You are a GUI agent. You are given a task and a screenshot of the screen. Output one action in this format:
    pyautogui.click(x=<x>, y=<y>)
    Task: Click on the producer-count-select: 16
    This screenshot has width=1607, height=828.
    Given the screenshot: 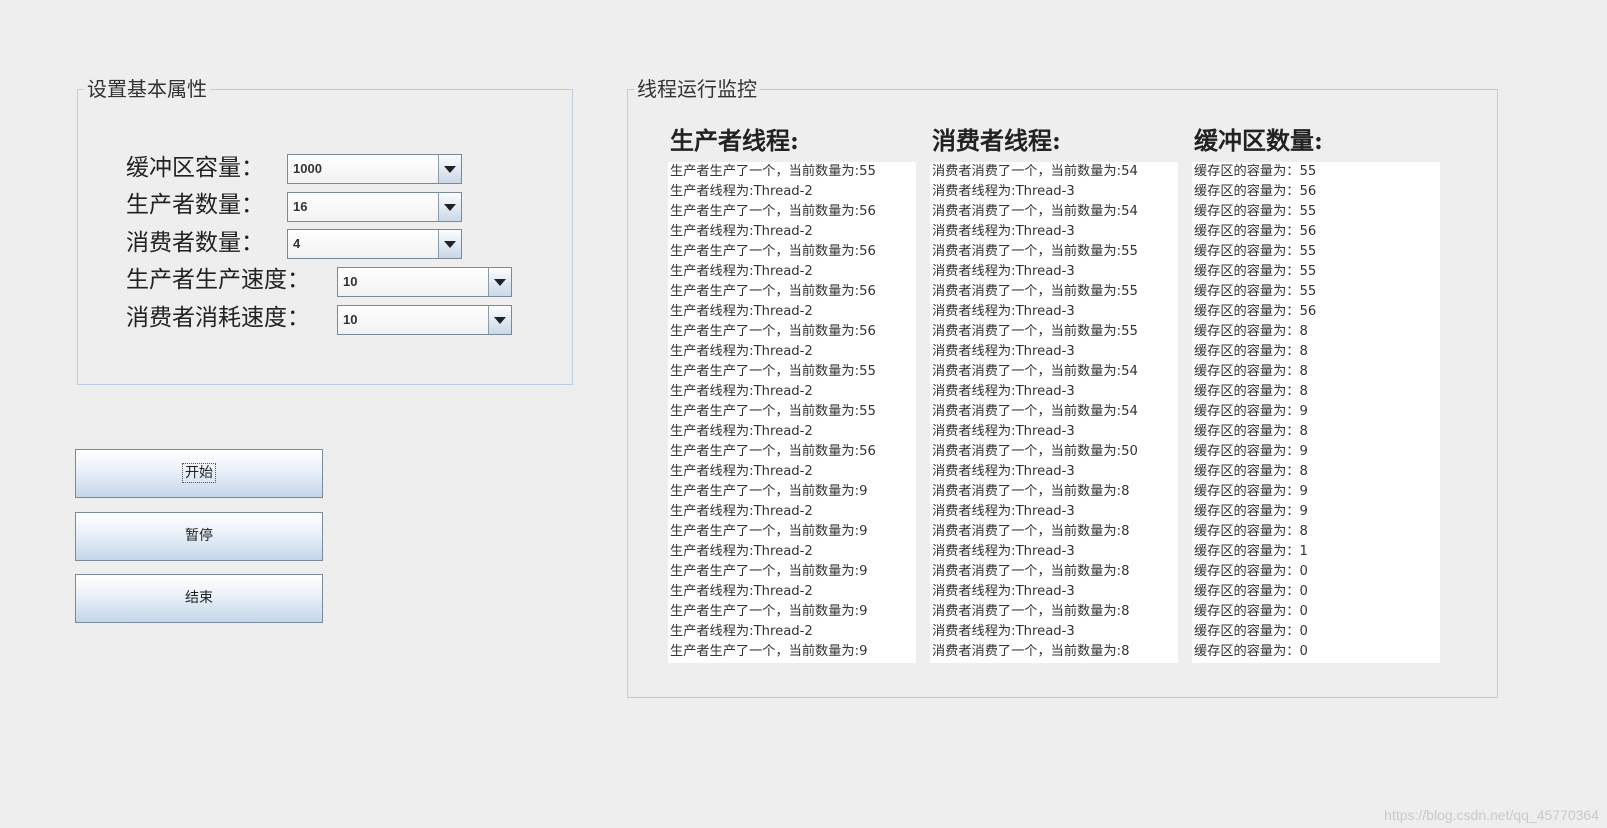 What is the action you would take?
    pyautogui.click(x=374, y=207)
    